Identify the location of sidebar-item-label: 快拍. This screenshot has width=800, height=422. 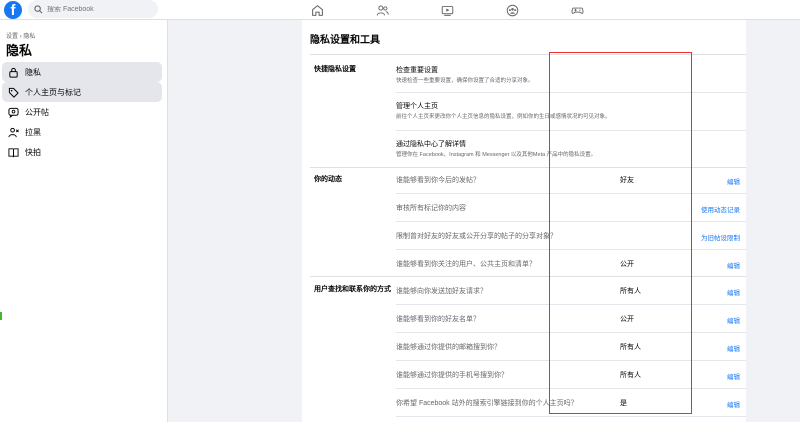
(33, 152).